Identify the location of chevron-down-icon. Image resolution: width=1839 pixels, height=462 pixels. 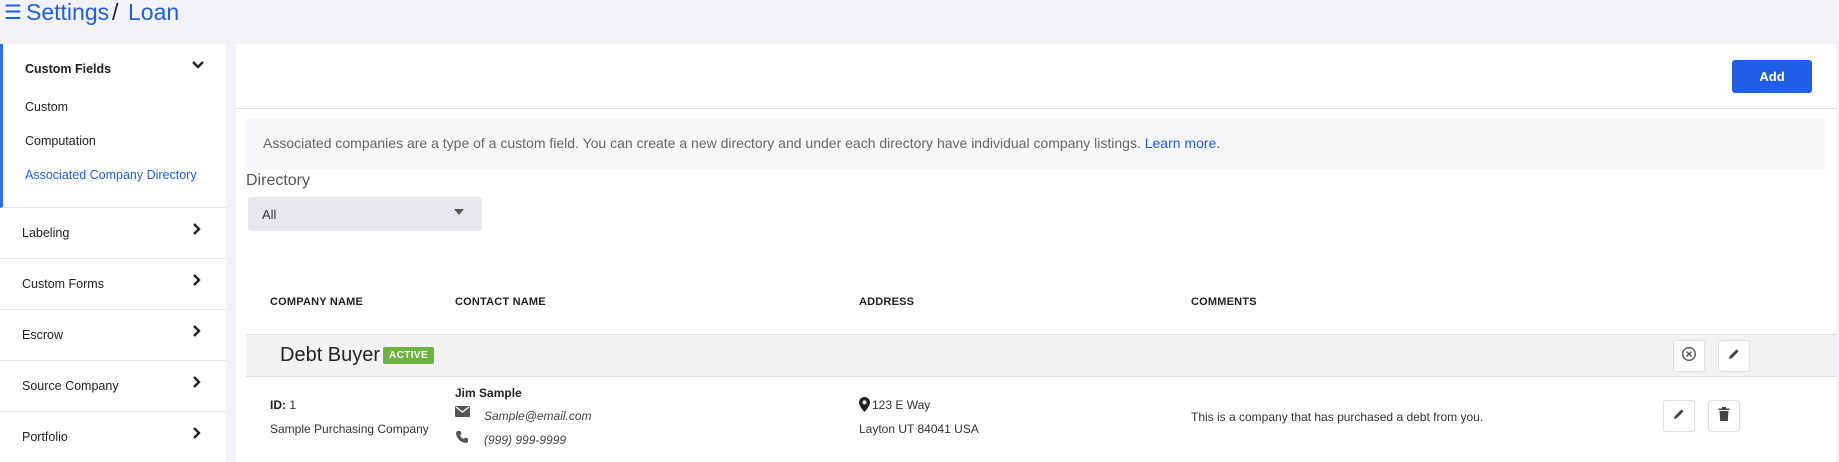
(198, 66).